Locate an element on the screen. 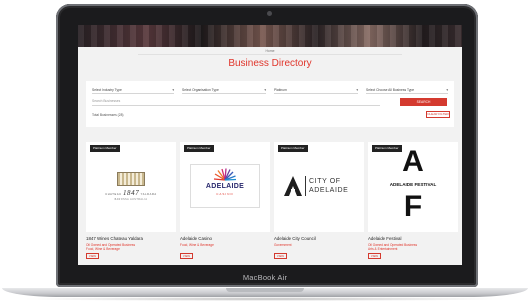 The image size is (530, 306). business-category: Arts & Entertainment is located at coordinates (383, 249).